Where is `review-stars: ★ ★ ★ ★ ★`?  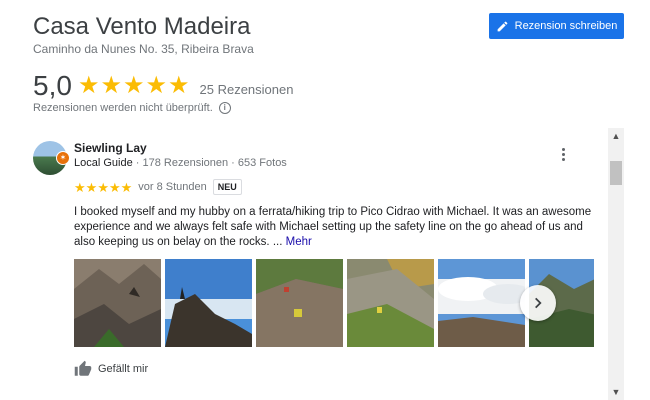 review-stars: ★ ★ ★ ★ ★ is located at coordinates (103, 187).